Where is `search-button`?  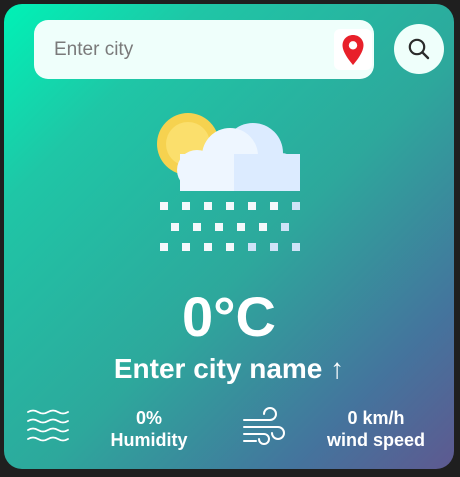
search-button is located at coordinates (419, 49).